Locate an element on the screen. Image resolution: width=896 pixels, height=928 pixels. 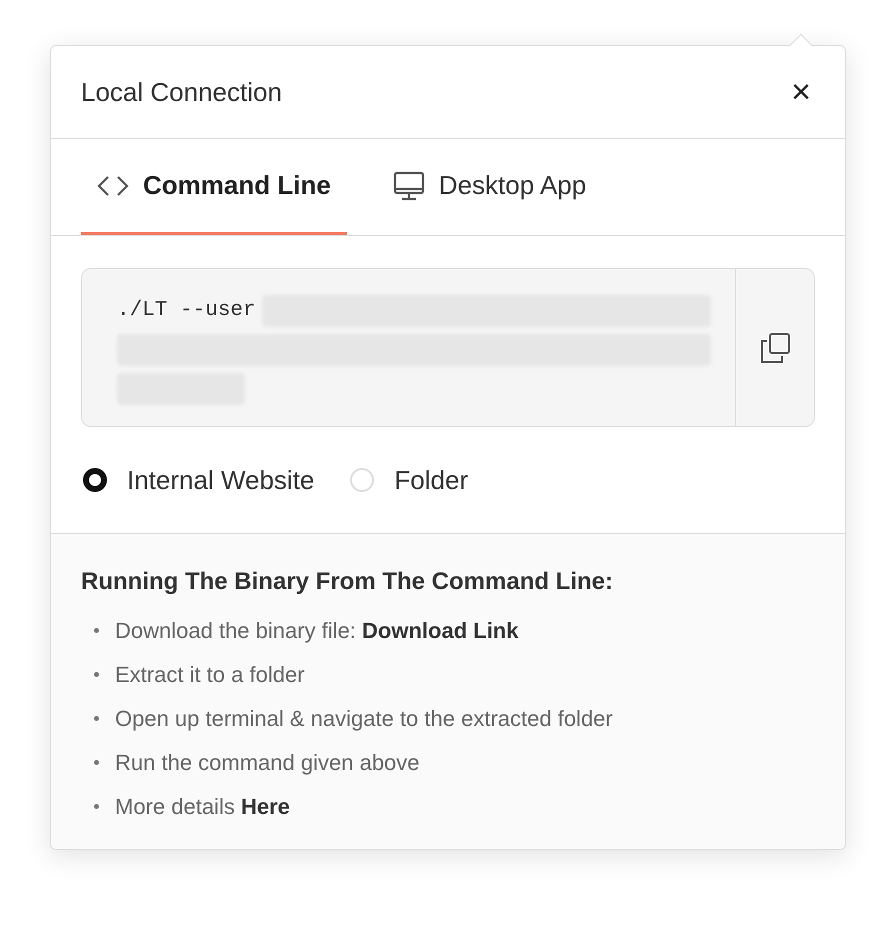
radio-option: Internal Website is located at coordinates (198, 480).